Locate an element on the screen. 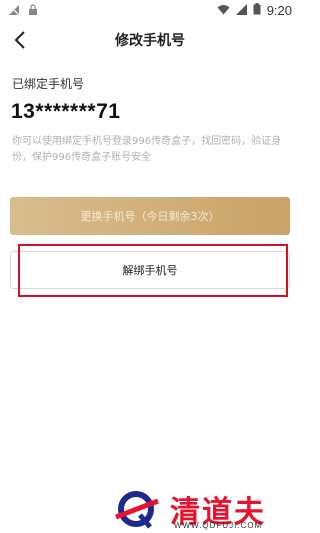 The width and height of the screenshot is (320, 533). wifi-icon is located at coordinates (223, 11).